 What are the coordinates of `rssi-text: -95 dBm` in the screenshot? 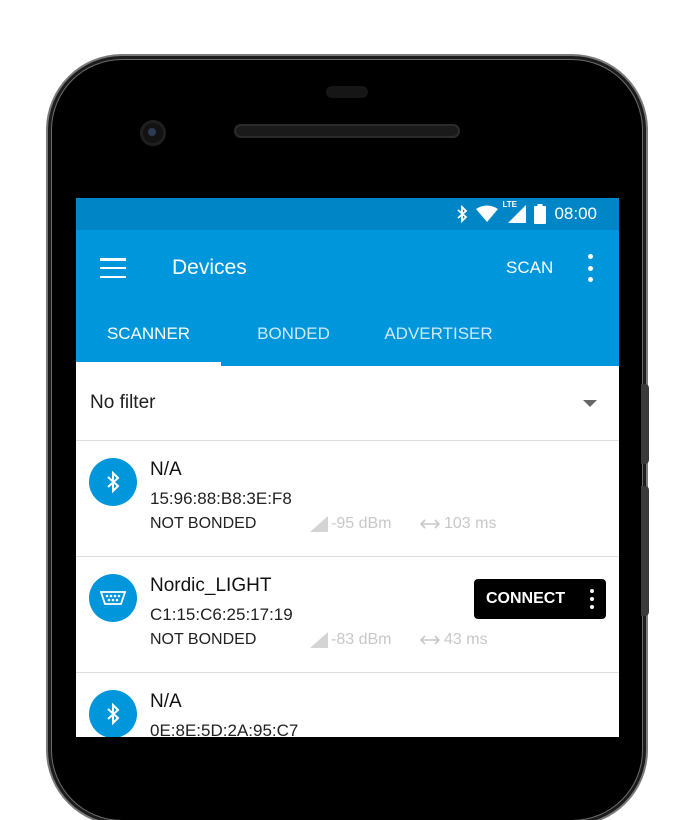 It's located at (361, 523).